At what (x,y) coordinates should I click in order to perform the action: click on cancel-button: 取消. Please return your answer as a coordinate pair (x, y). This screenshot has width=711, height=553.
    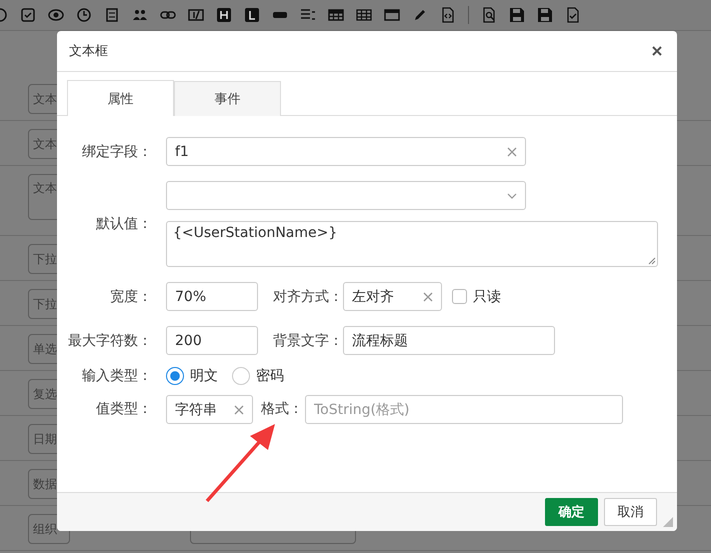
    Looking at the image, I should click on (630, 512).